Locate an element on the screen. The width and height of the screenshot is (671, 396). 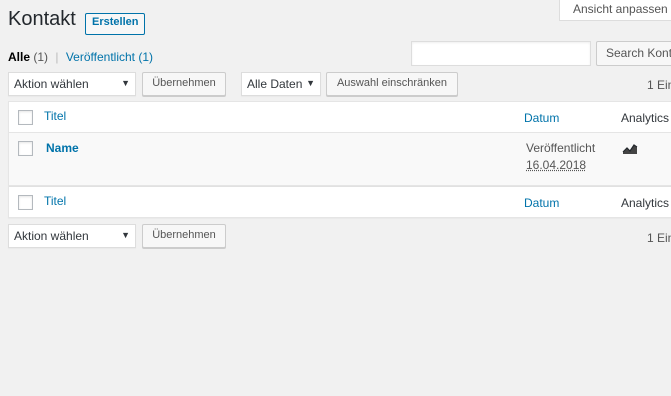
search-input is located at coordinates (501, 53).